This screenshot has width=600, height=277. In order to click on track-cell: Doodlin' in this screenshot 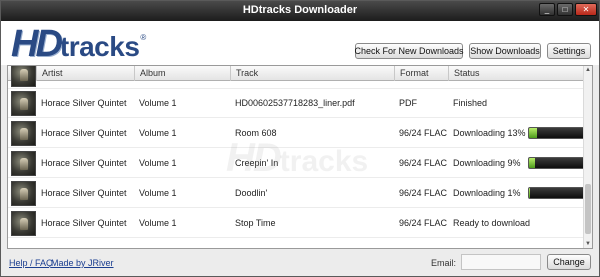, I will do `click(251, 193)`.